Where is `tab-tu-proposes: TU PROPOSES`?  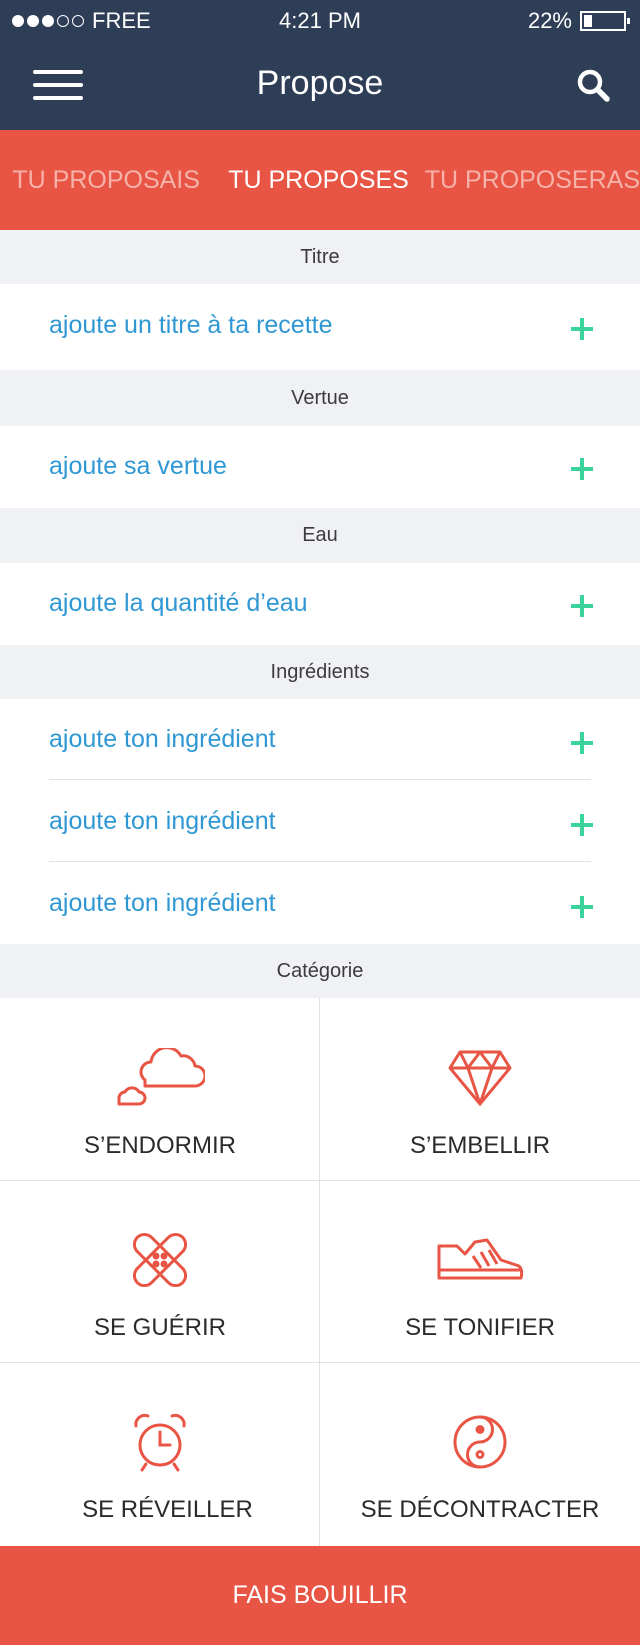
tab-tu-proposes: TU PROPOSES is located at coordinates (318, 180).